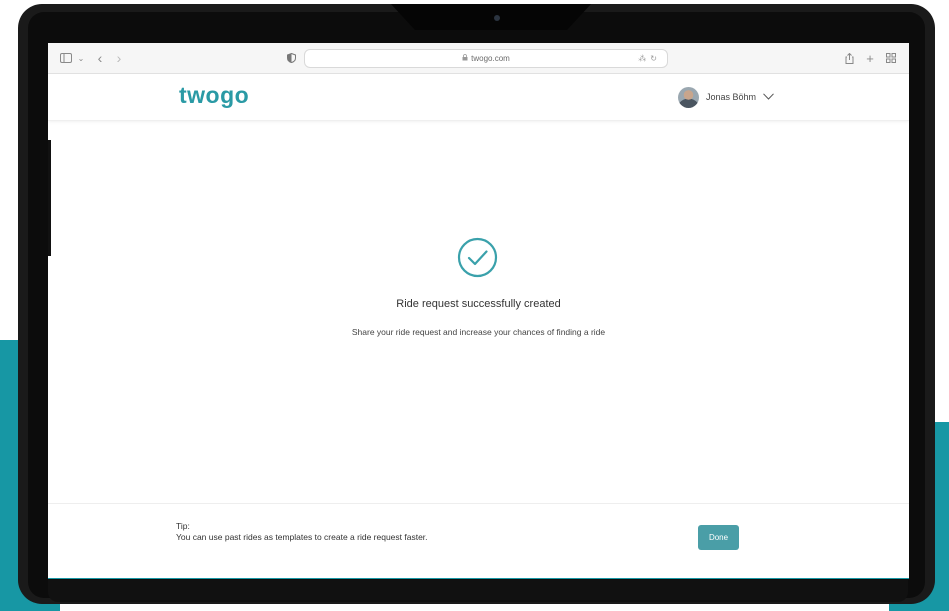  I want to click on user-menu: Jonas Böhm, so click(726, 97).